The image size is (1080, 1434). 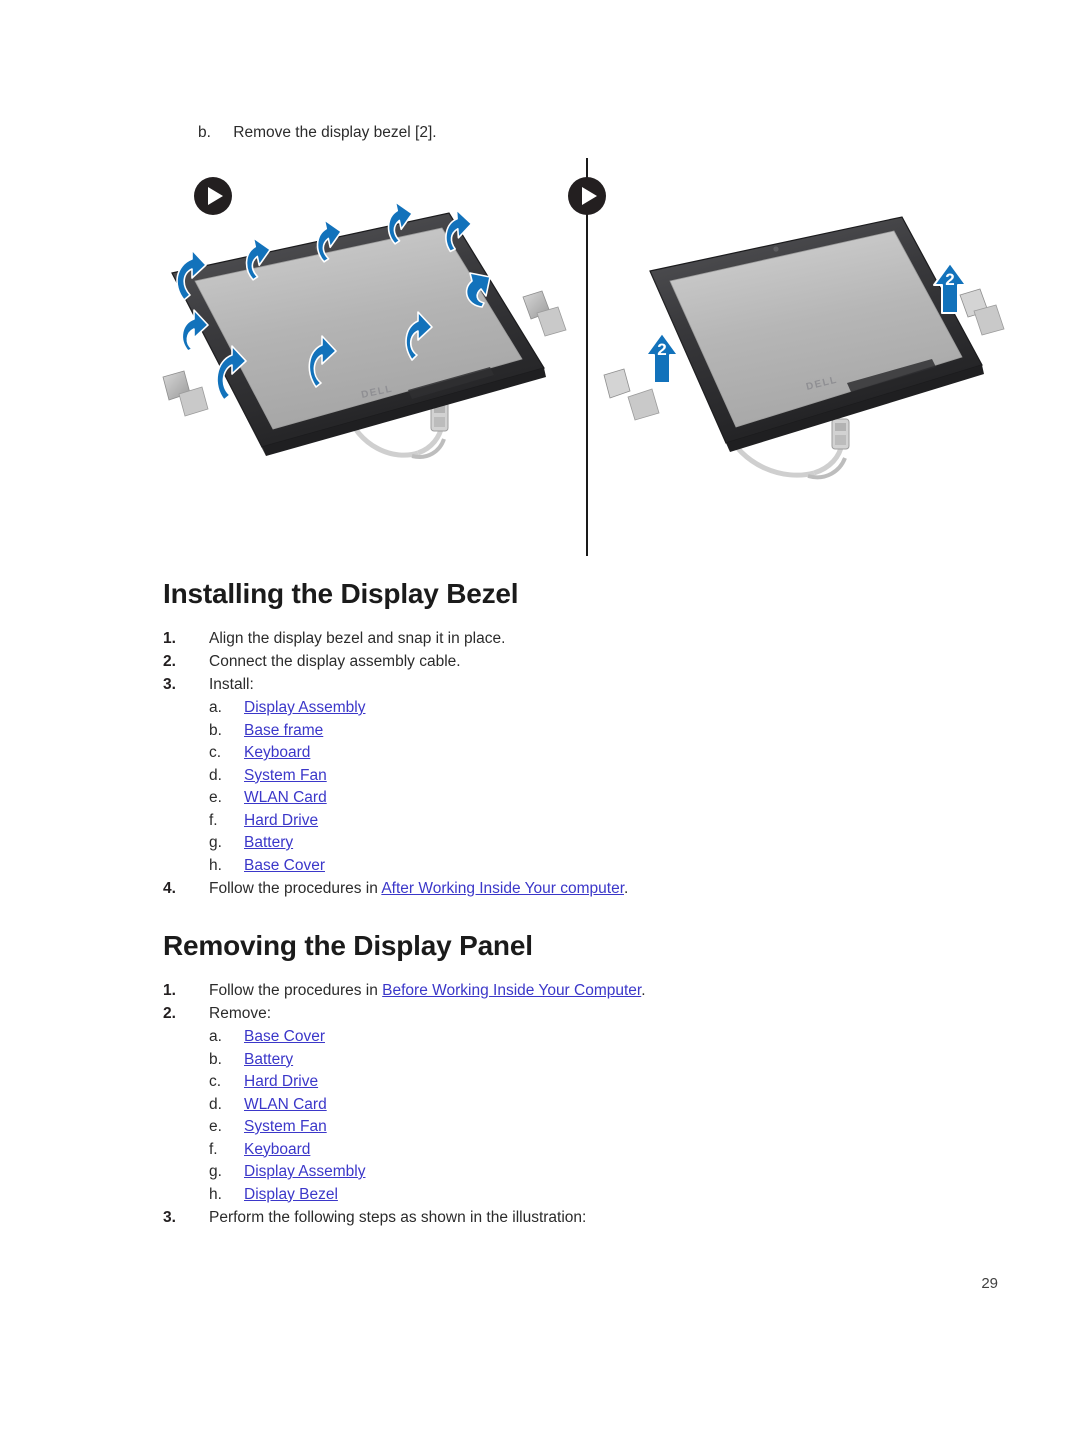 I want to click on cable-connector, so click(x=840, y=434).